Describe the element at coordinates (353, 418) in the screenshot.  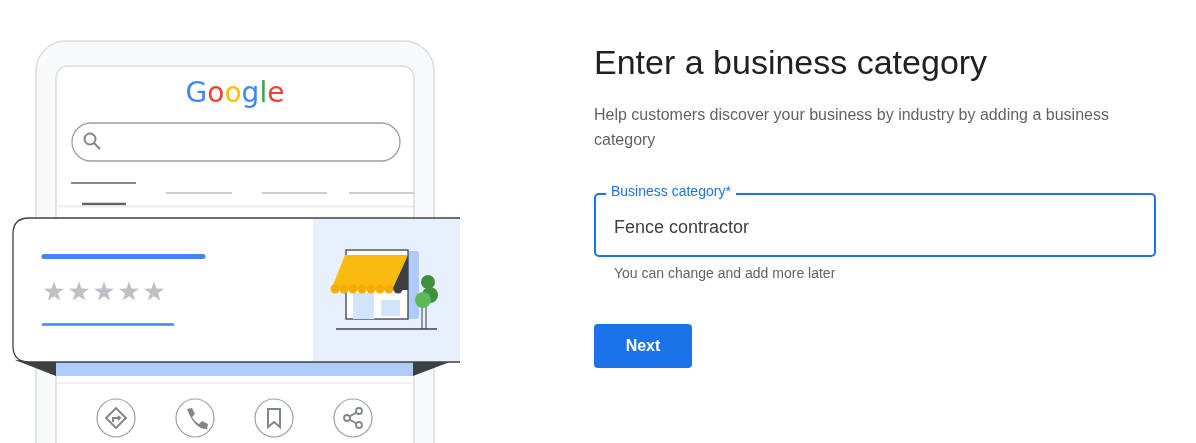
I see `share-icon` at that location.